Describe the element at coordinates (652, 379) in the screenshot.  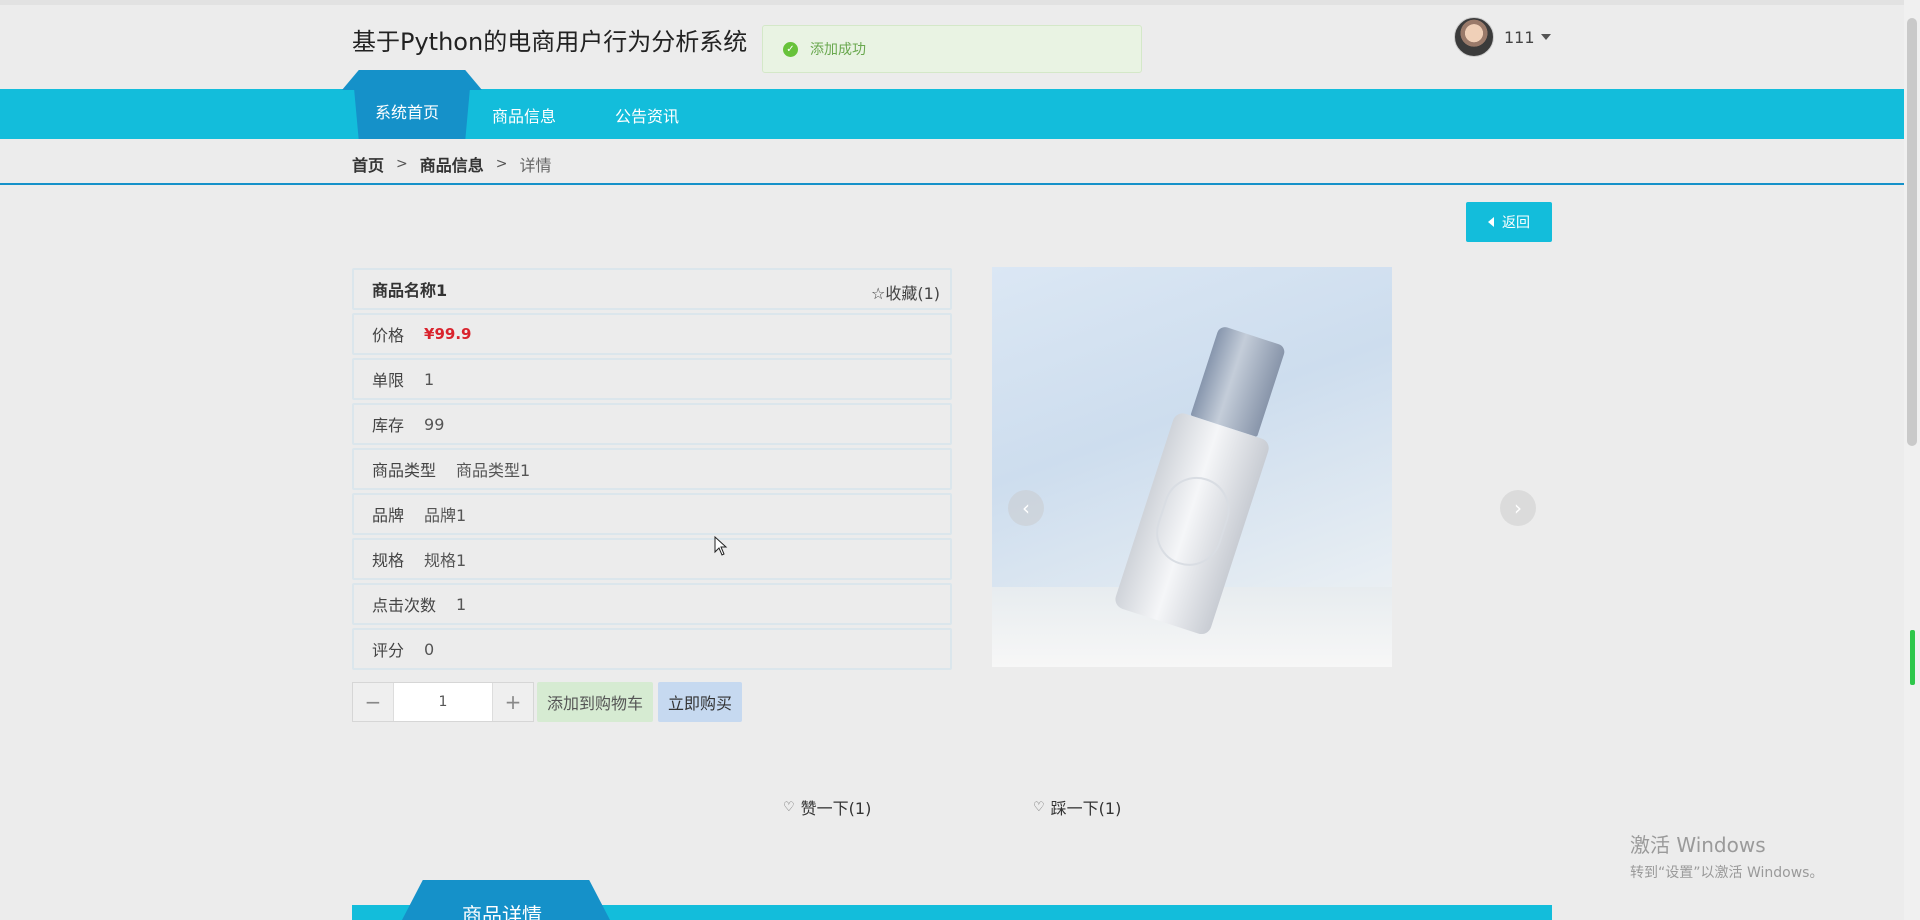
I see `field-row-limit: 单限 1` at that location.